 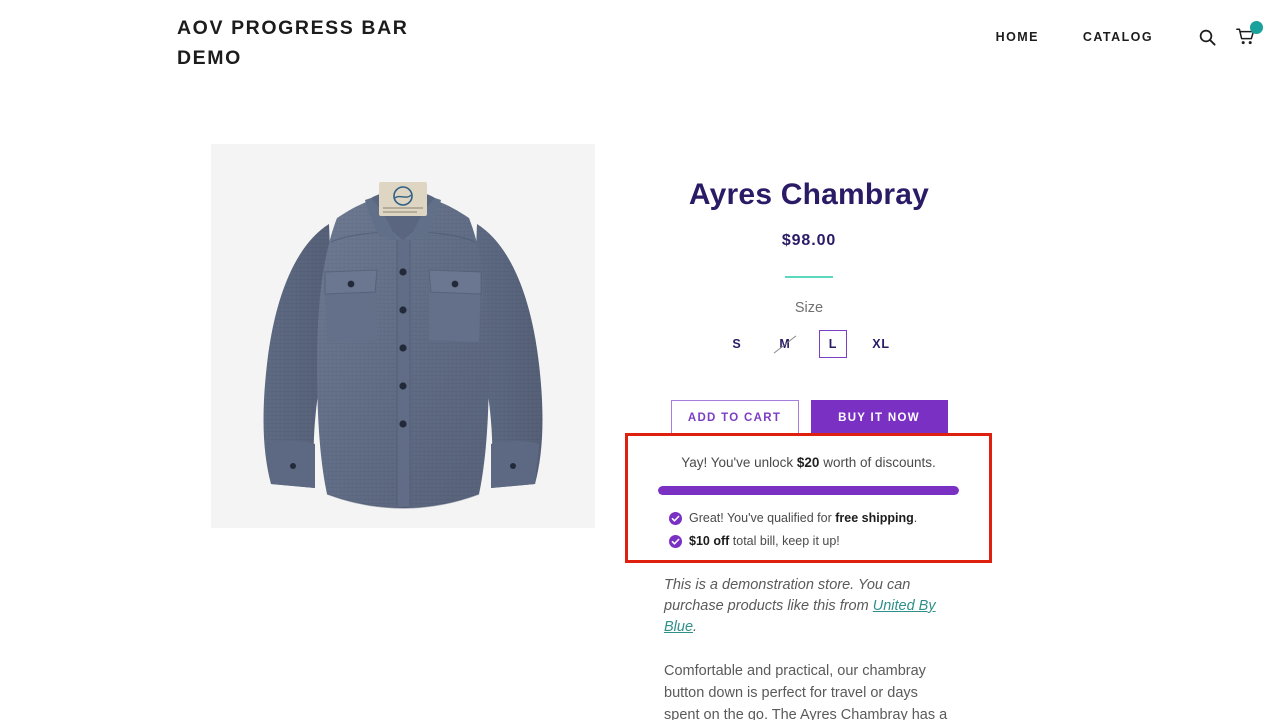 I want to click on site-header: AOV Progress Bar Demo Home Catalog, so click(x=640, y=45).